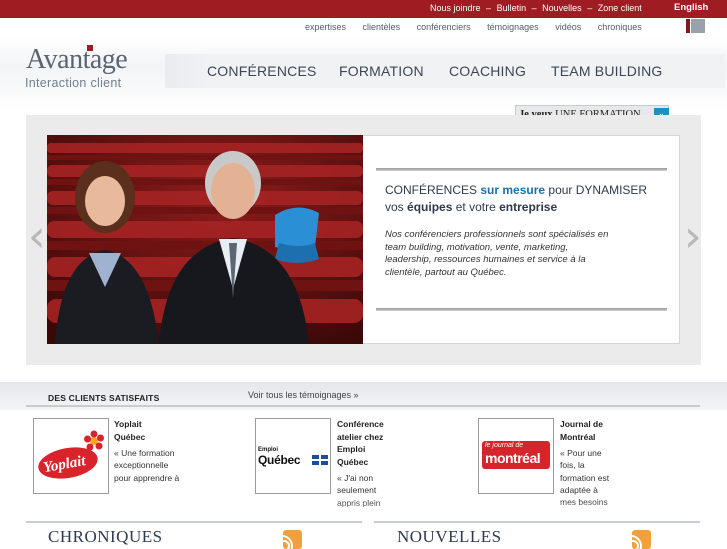 The height and width of the screenshot is (549, 727). I want to click on logo-wordmark: Avantage, so click(77, 60).